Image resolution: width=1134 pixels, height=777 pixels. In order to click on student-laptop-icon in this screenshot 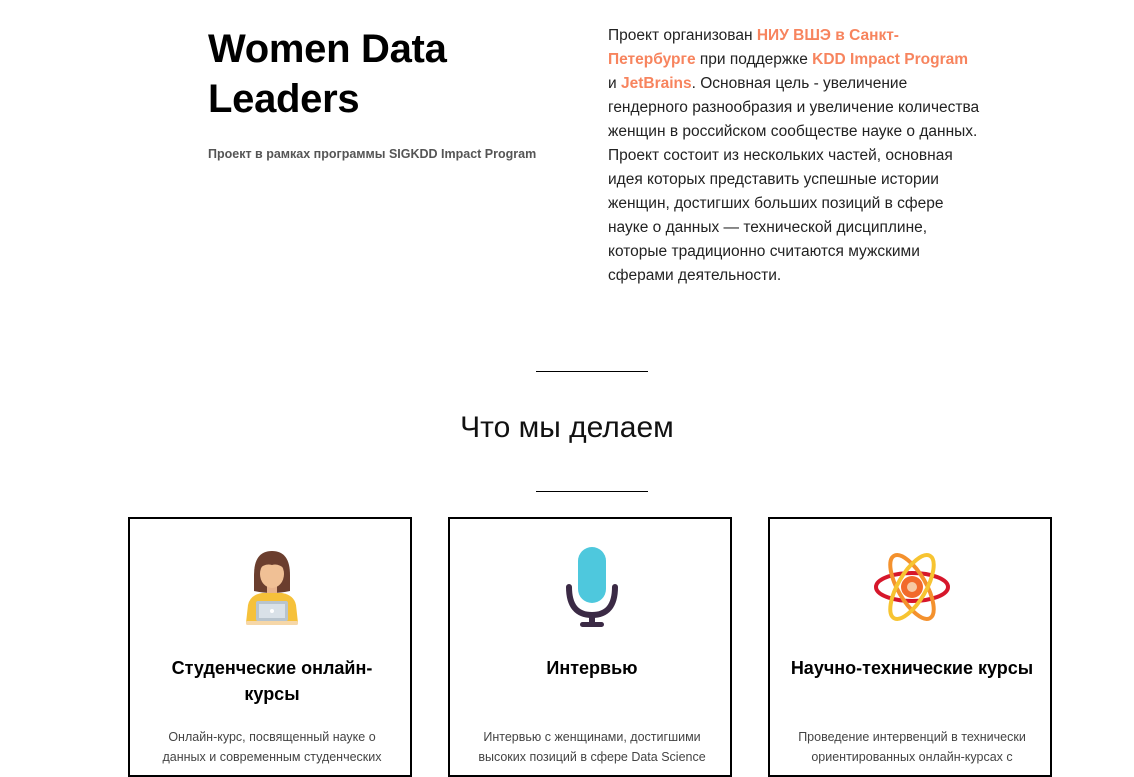, I will do `click(272, 587)`.